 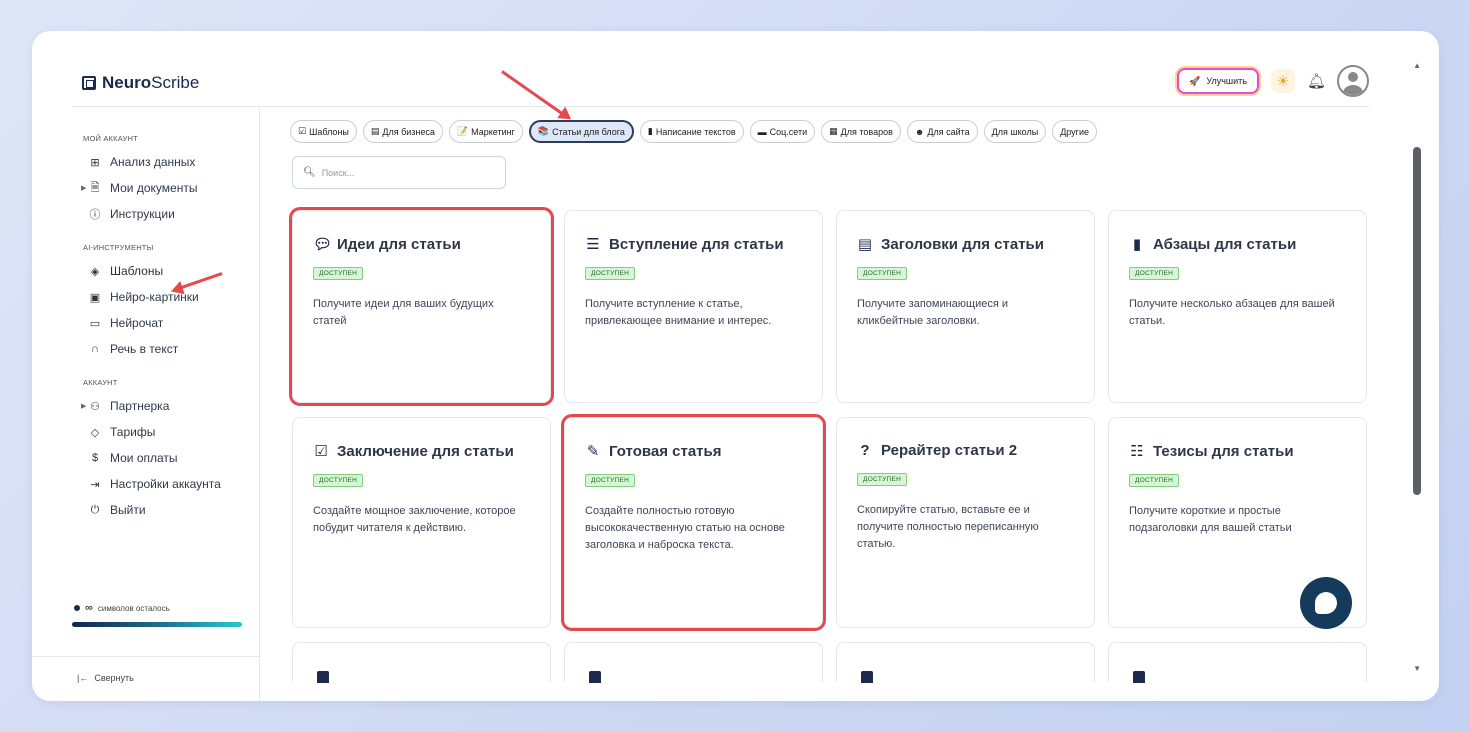 What do you see at coordinates (165, 484) in the screenshot?
I see `sidebar-item-account-settings: ⇥ Настройки аккаунта` at bounding box center [165, 484].